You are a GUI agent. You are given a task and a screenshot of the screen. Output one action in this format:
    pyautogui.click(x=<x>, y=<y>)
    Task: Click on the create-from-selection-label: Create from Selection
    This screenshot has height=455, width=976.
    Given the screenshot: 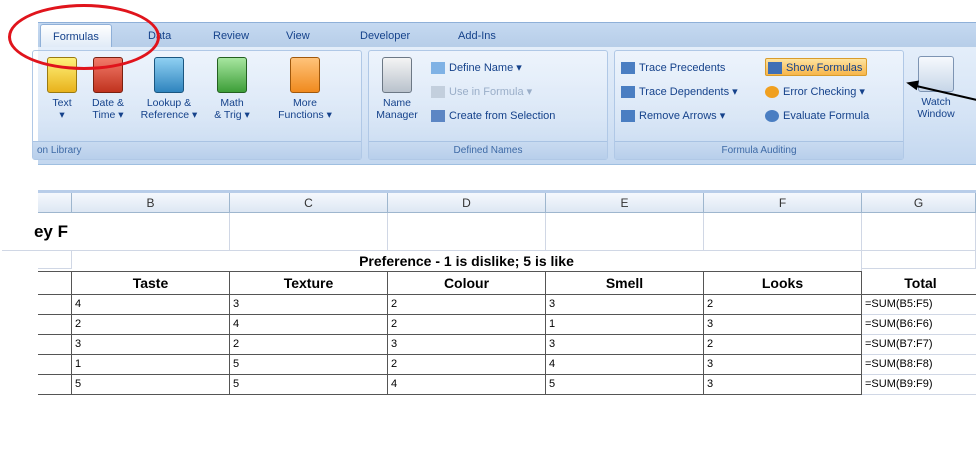 What is the action you would take?
    pyautogui.click(x=502, y=116)
    